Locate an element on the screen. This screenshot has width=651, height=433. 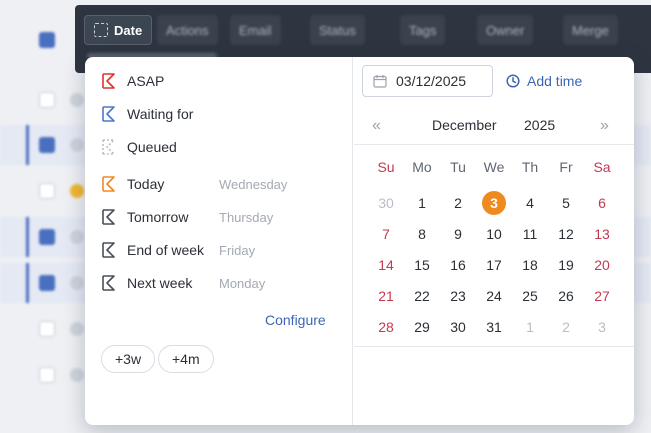
calendar-day: 7 is located at coordinates (386, 234).